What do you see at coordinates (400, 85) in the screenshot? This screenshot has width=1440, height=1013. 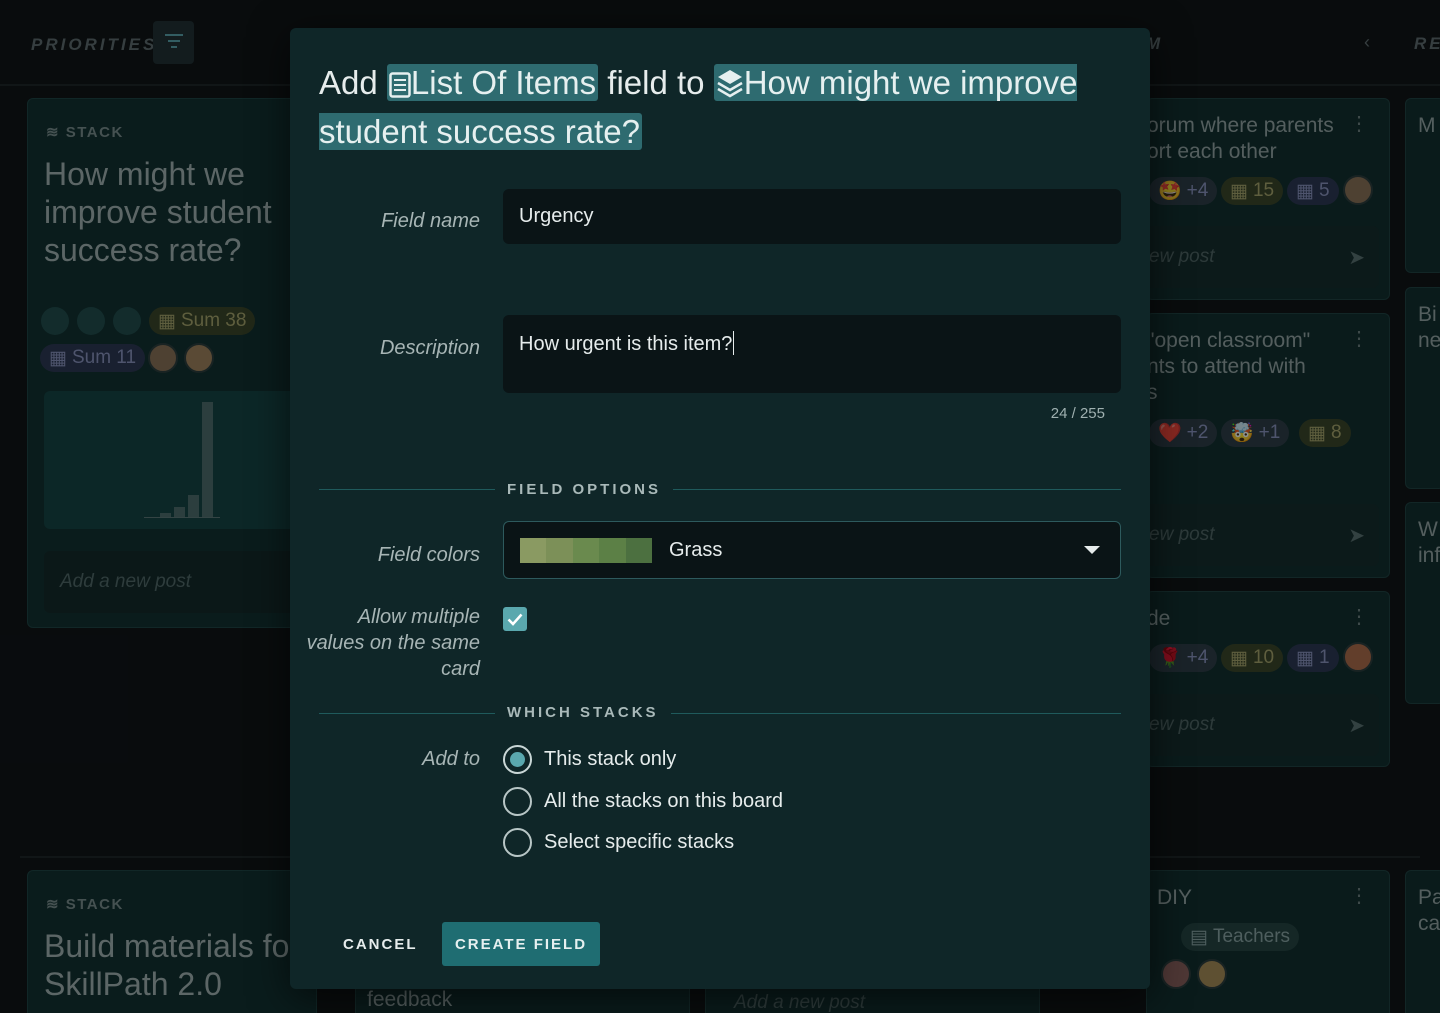 I see `list-icon` at bounding box center [400, 85].